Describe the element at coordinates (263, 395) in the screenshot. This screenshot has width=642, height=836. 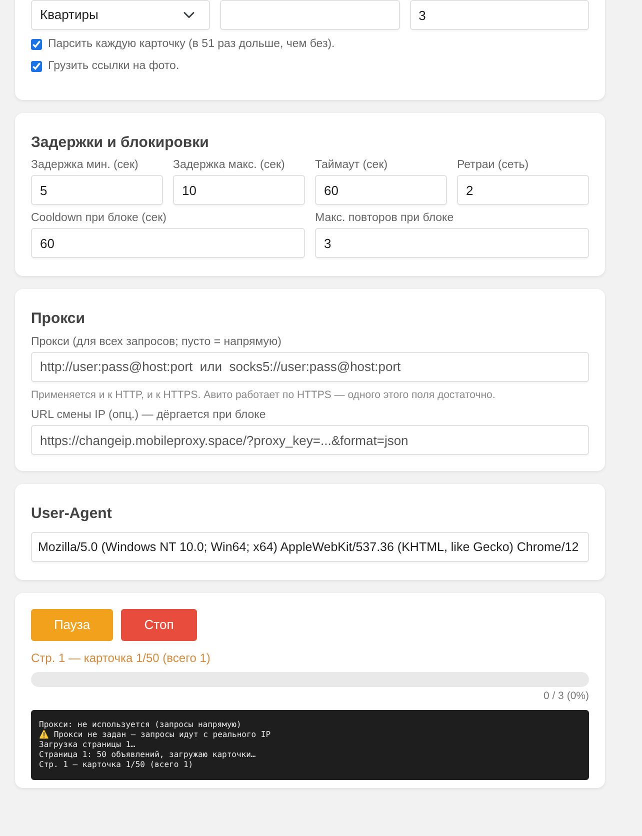
I see `hint-text: Применяется и к HTTP, и к HTTPS. Авито работает по HTTPS — одного этого поля достаточно.` at that location.